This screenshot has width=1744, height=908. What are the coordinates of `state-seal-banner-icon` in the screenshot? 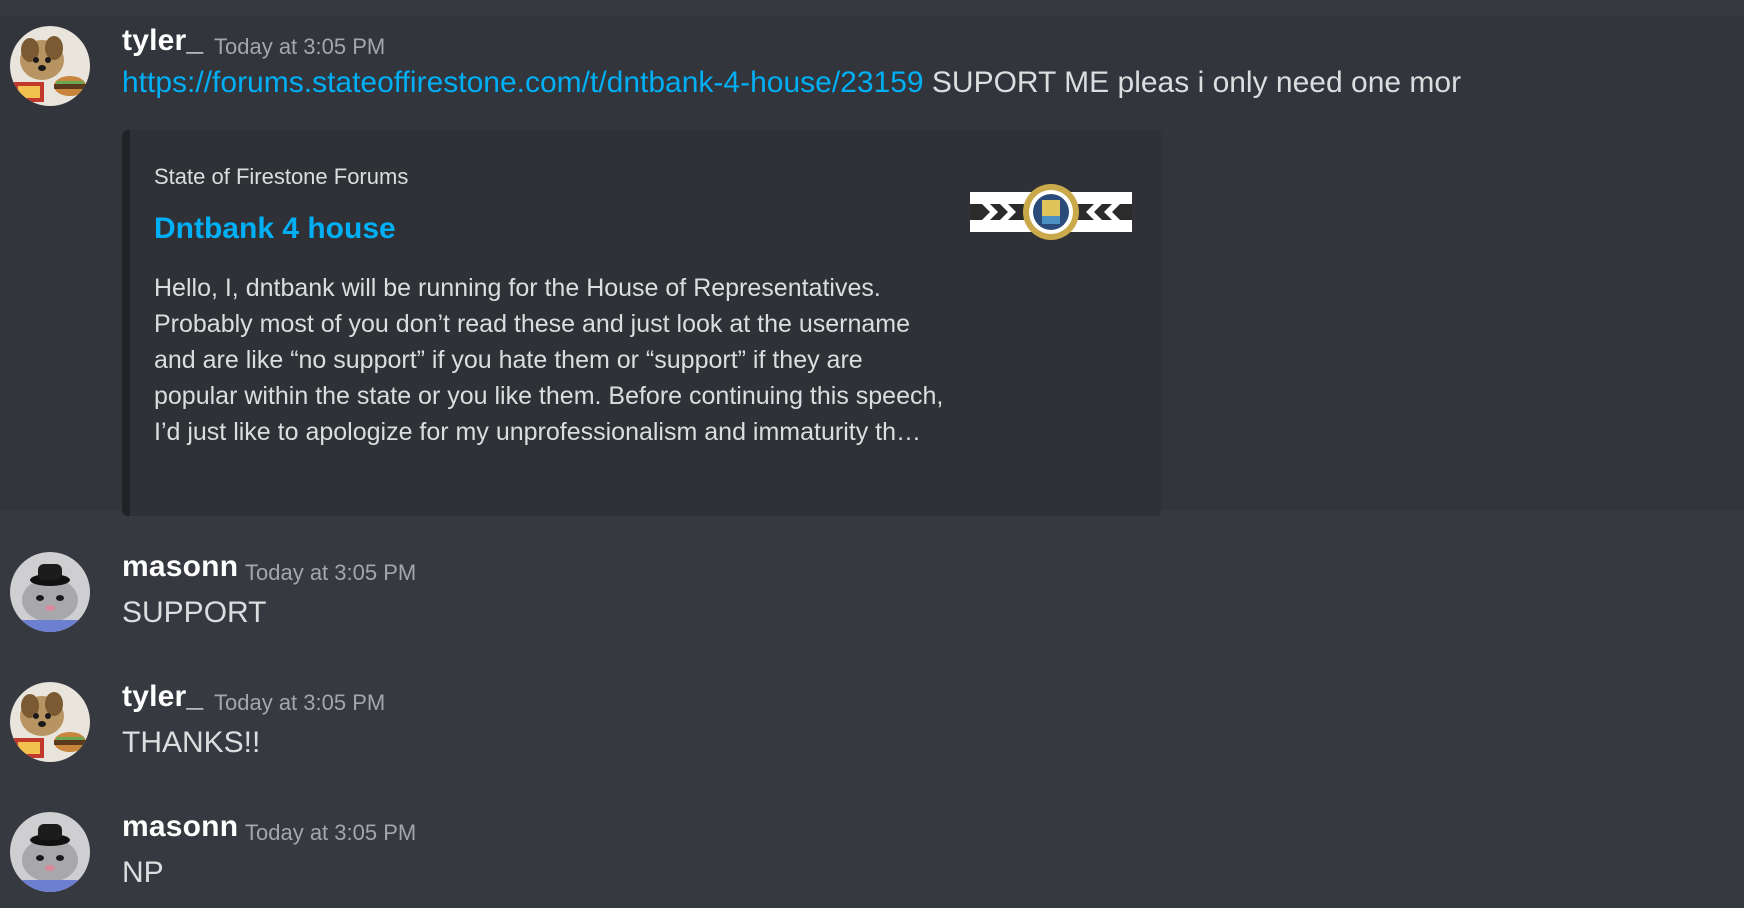 It's located at (1051, 212).